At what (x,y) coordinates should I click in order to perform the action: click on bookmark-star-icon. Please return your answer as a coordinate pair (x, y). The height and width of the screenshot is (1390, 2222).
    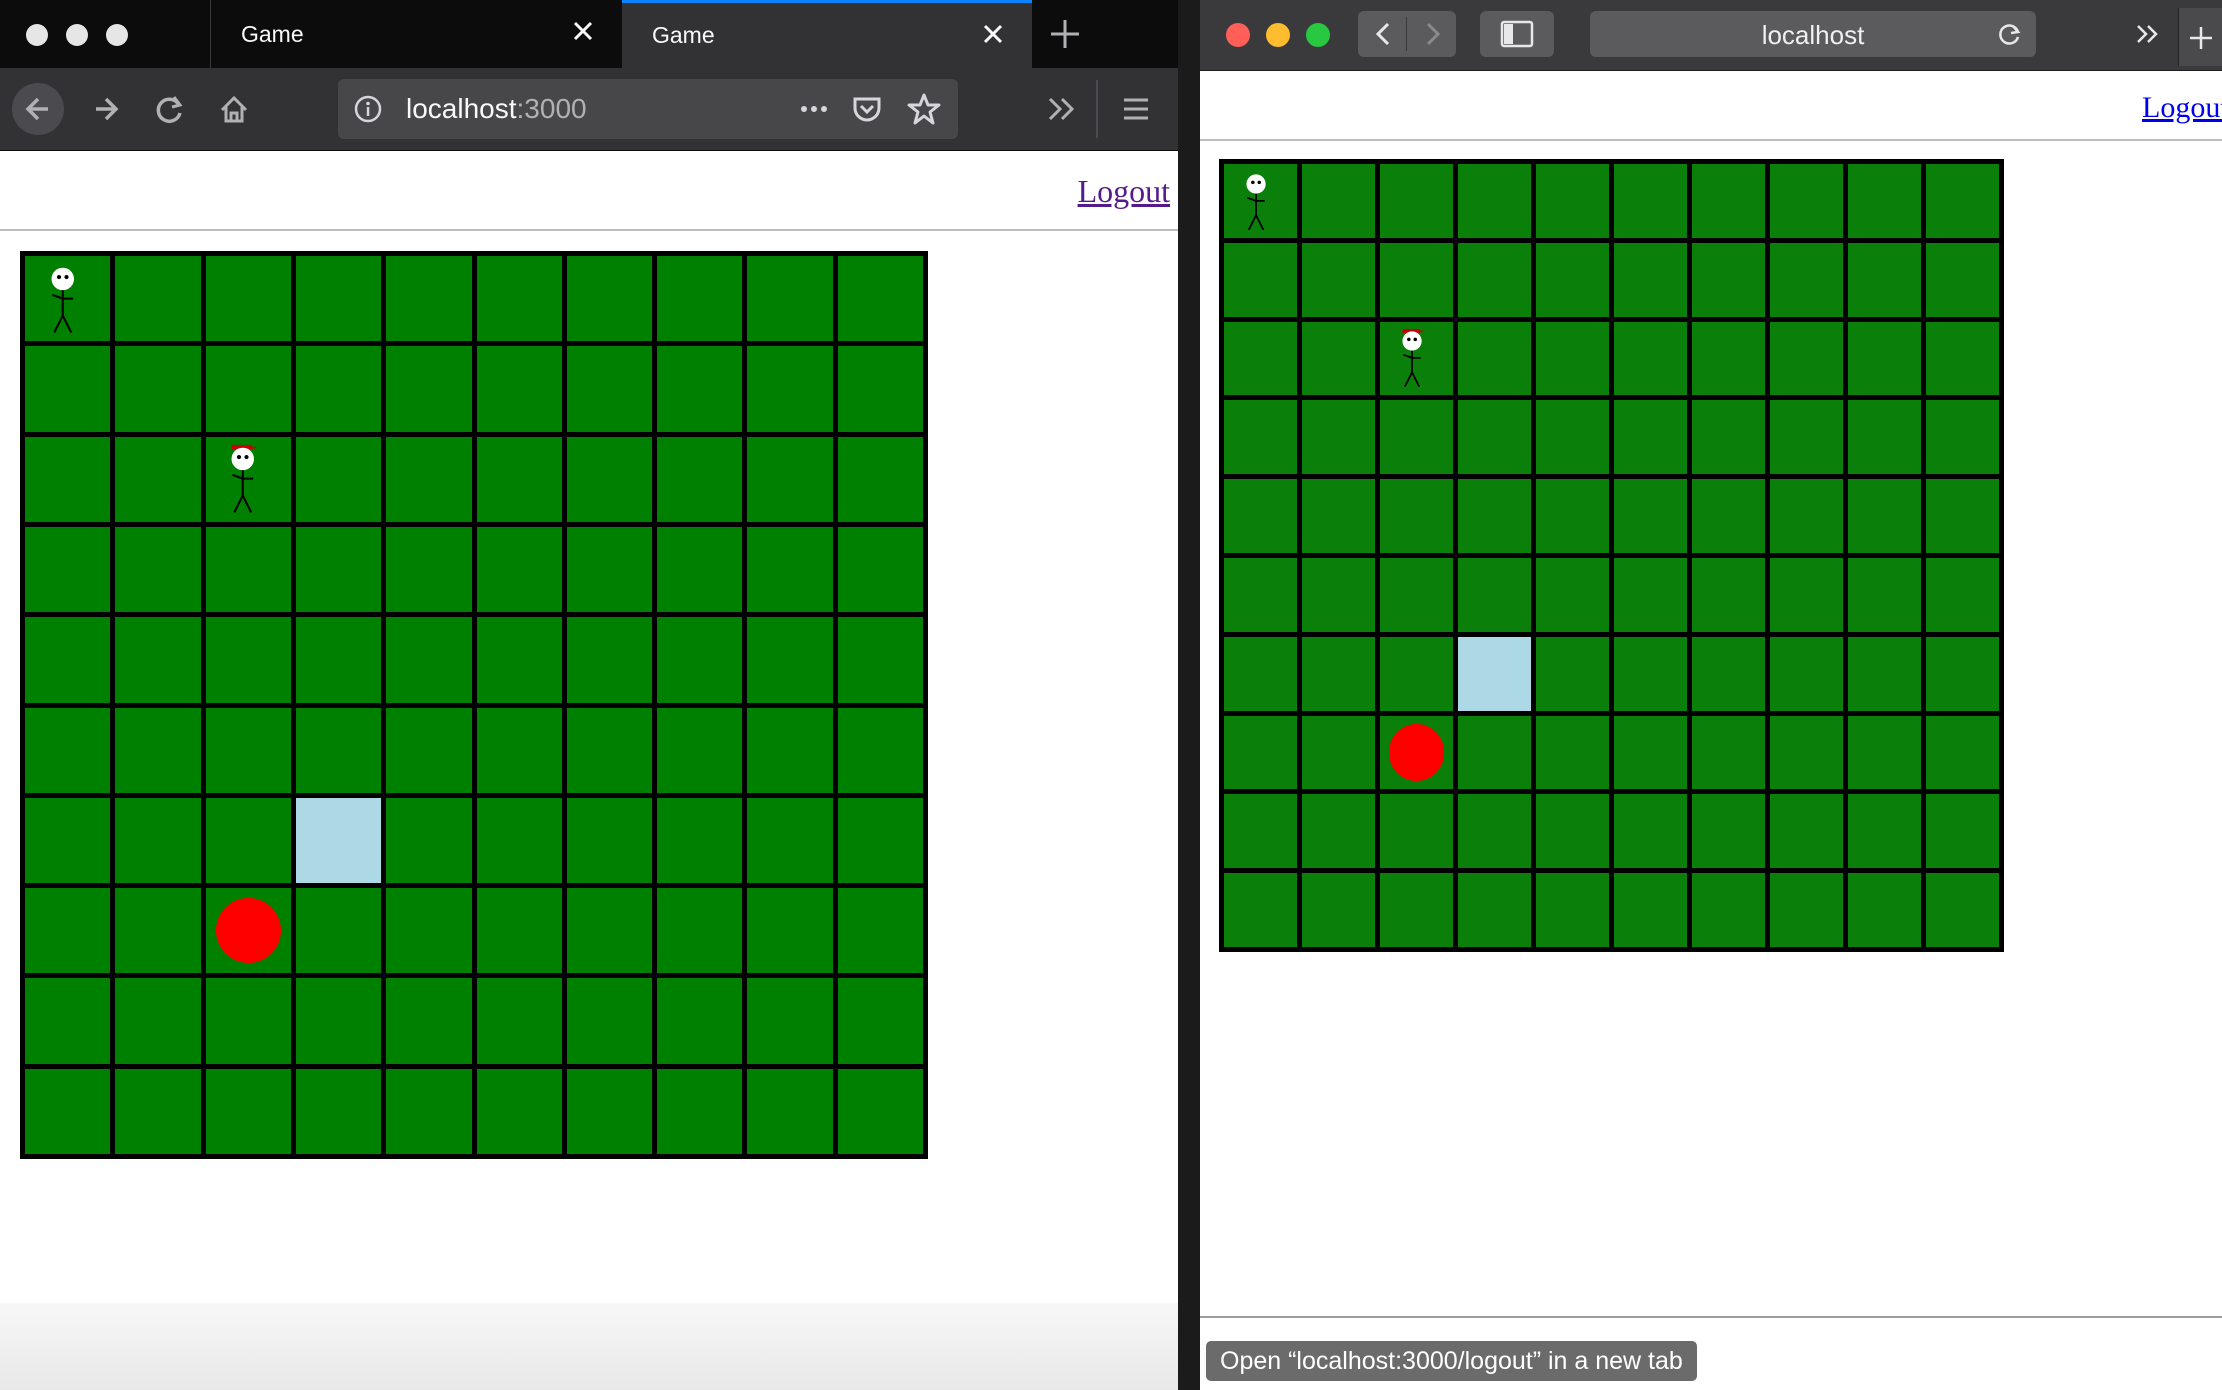
    Looking at the image, I should click on (924, 109).